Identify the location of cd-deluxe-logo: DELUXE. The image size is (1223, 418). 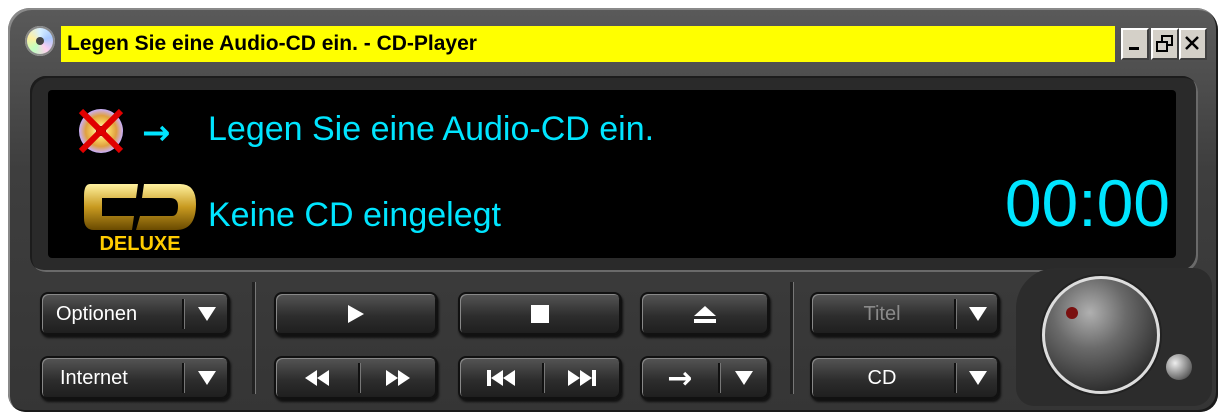
(140, 215).